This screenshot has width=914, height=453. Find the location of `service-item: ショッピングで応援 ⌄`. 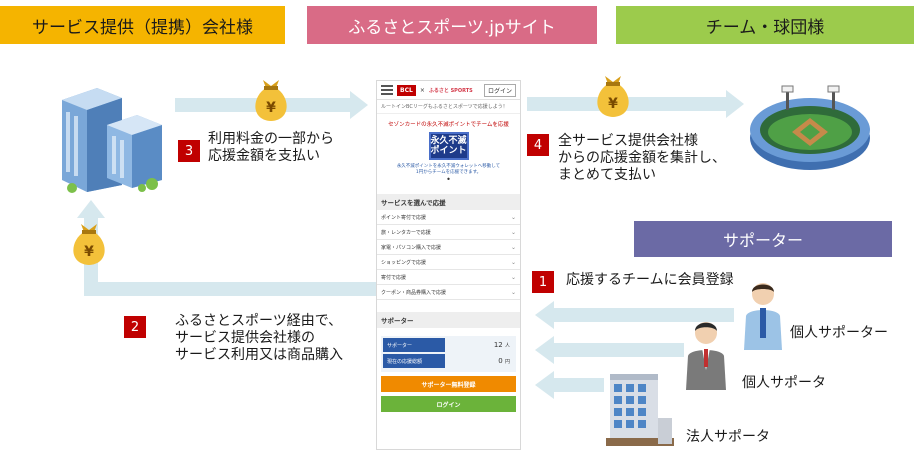

service-item: ショッピングで応援 ⌄ is located at coordinates (448, 262).